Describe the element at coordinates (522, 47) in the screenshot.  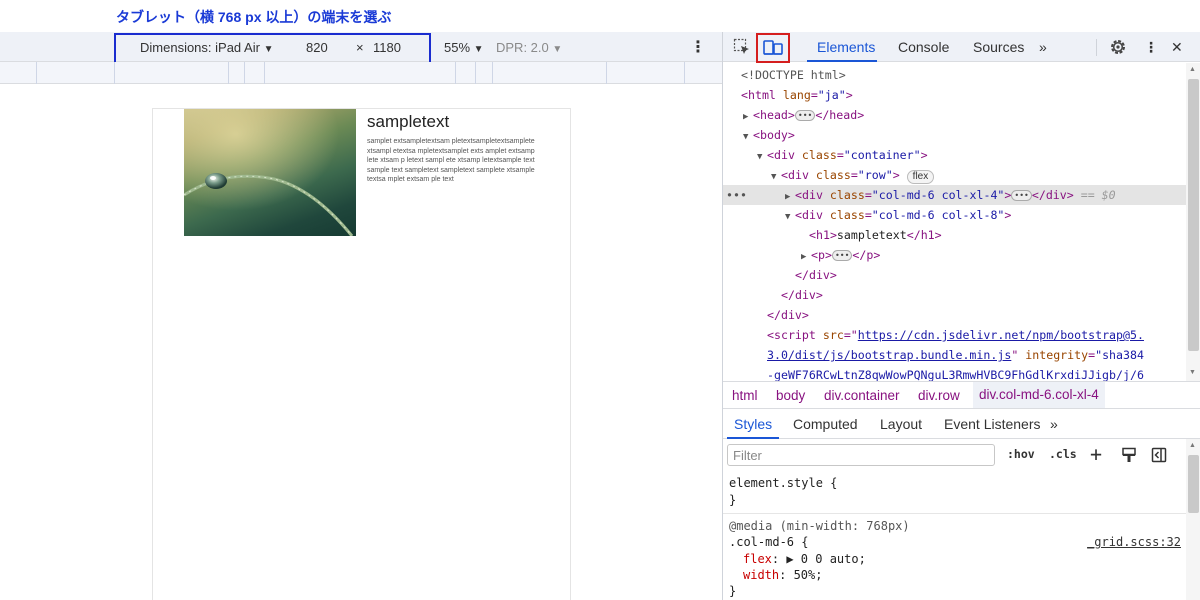
I see `dpr-label: DPR: 2.0` at that location.